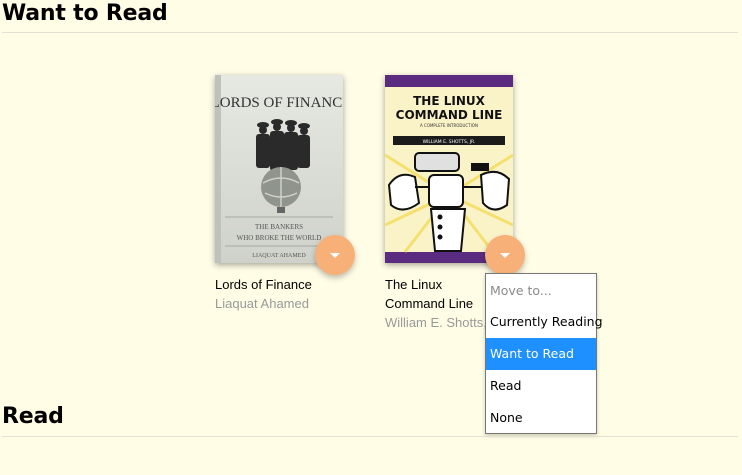  I want to click on menu-option-currently-reading: Currently Reading, so click(544, 322).